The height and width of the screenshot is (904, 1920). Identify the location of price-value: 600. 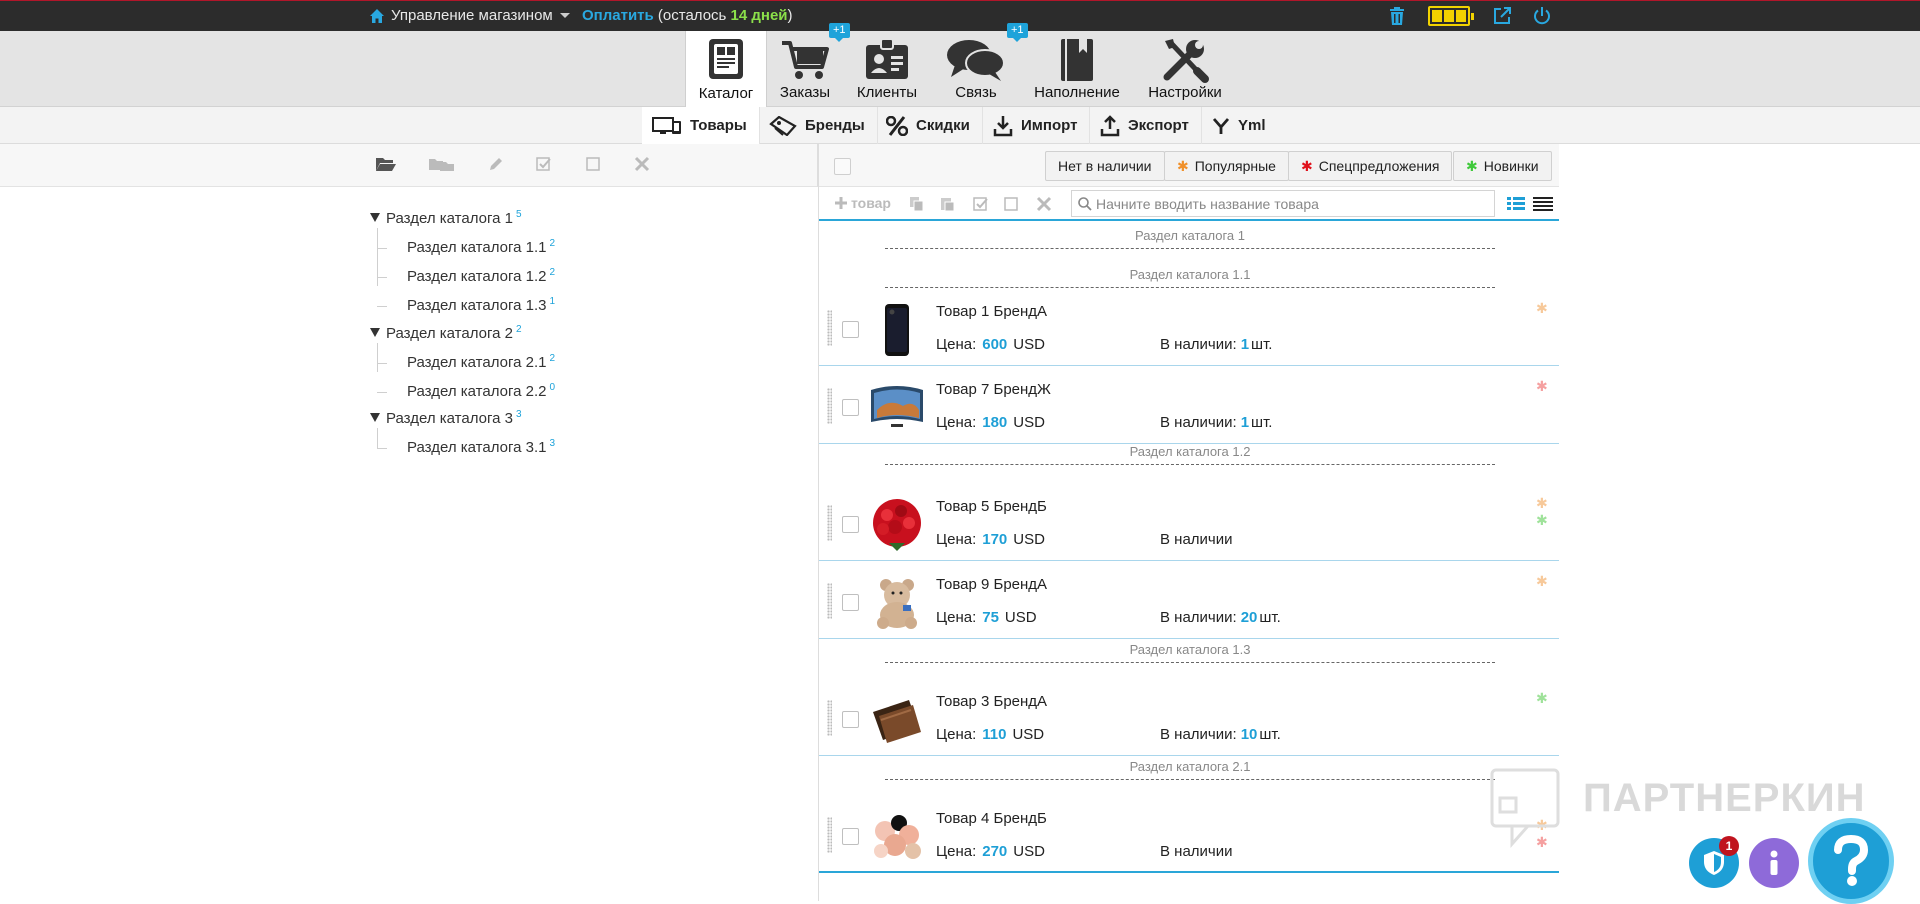
(994, 344).